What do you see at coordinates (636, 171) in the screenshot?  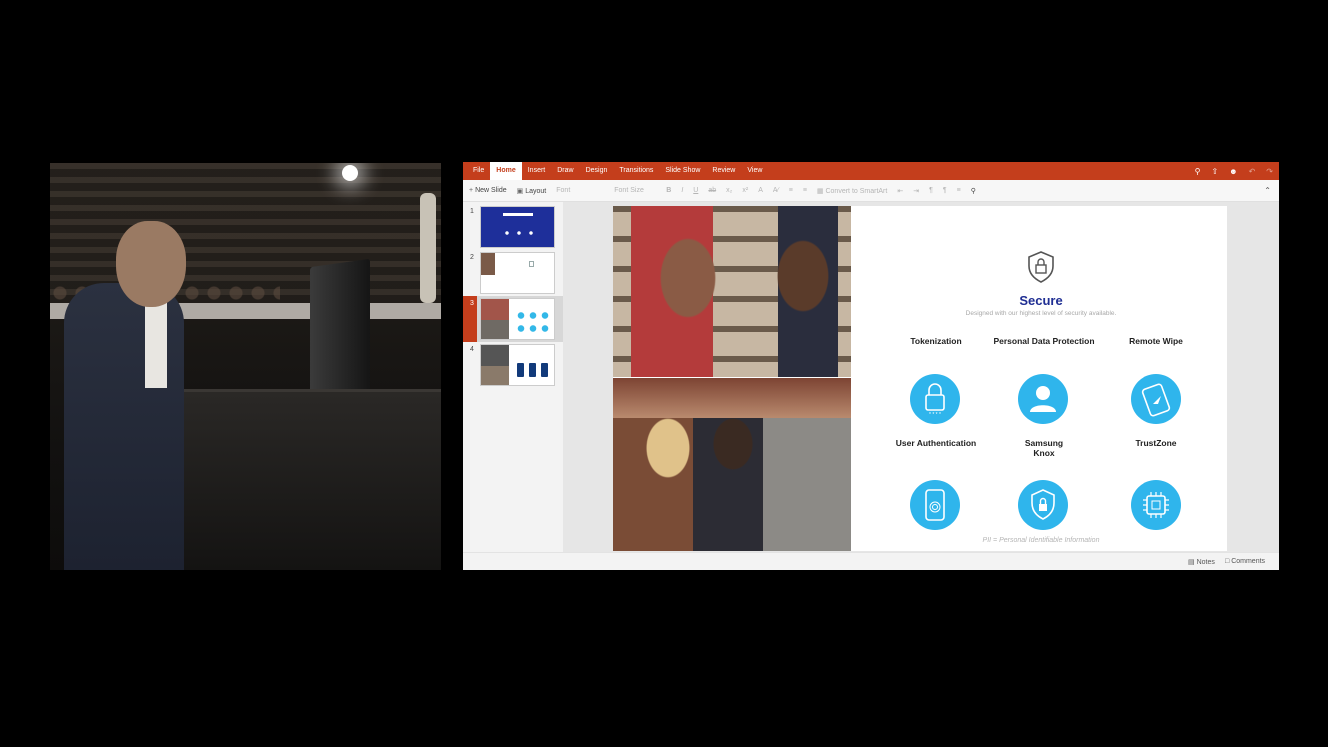 I see `tab-transitions: Transitions` at bounding box center [636, 171].